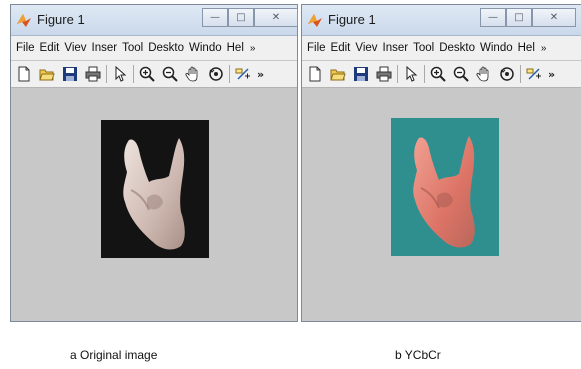 The image size is (581, 369). What do you see at coordinates (418, 355) in the screenshot?
I see `caption-ycbcr: b YCbCr` at bounding box center [418, 355].